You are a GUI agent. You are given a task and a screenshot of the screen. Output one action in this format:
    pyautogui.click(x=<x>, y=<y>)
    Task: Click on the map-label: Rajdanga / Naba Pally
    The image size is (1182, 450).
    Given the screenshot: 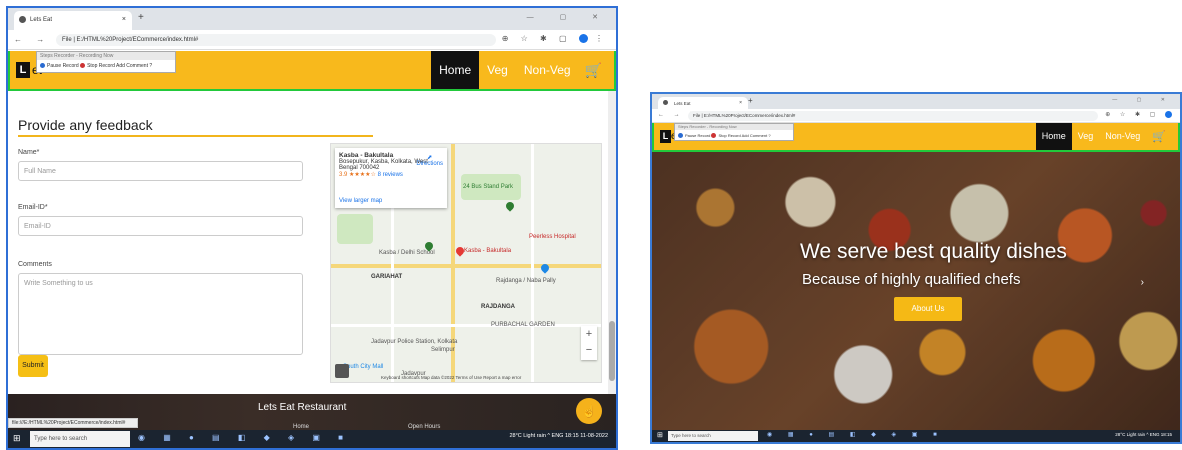 What is the action you would take?
    pyautogui.click(x=526, y=281)
    